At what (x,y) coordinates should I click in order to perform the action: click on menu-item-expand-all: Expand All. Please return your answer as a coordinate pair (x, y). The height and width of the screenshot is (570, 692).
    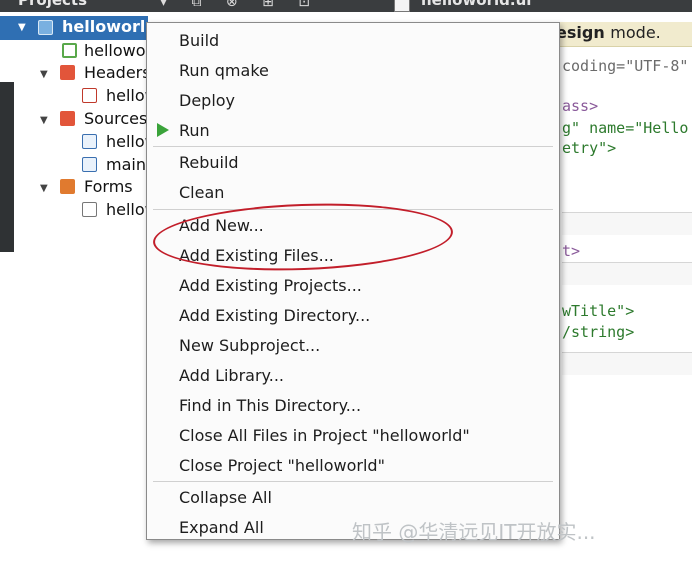
    Looking at the image, I should click on (221, 528).